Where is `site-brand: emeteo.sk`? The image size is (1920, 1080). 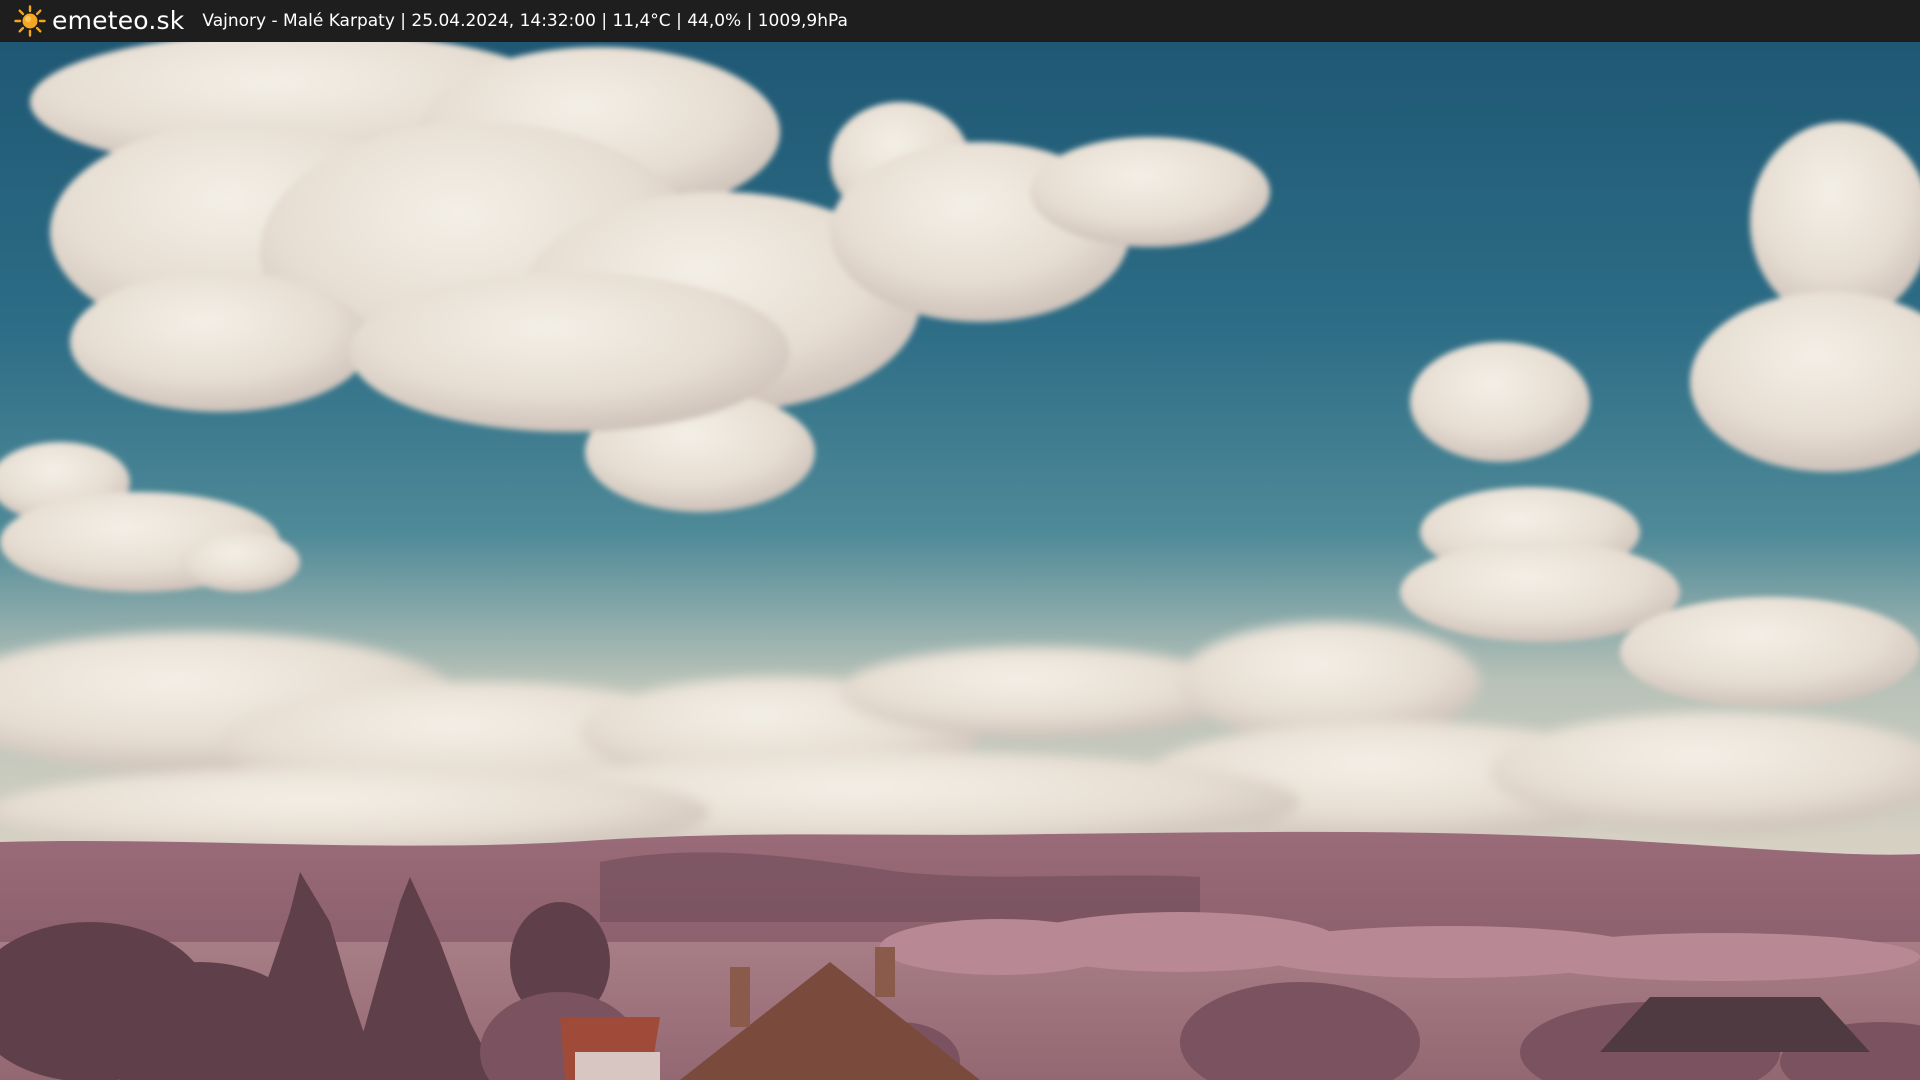
site-brand: emeteo.sk is located at coordinates (118, 21).